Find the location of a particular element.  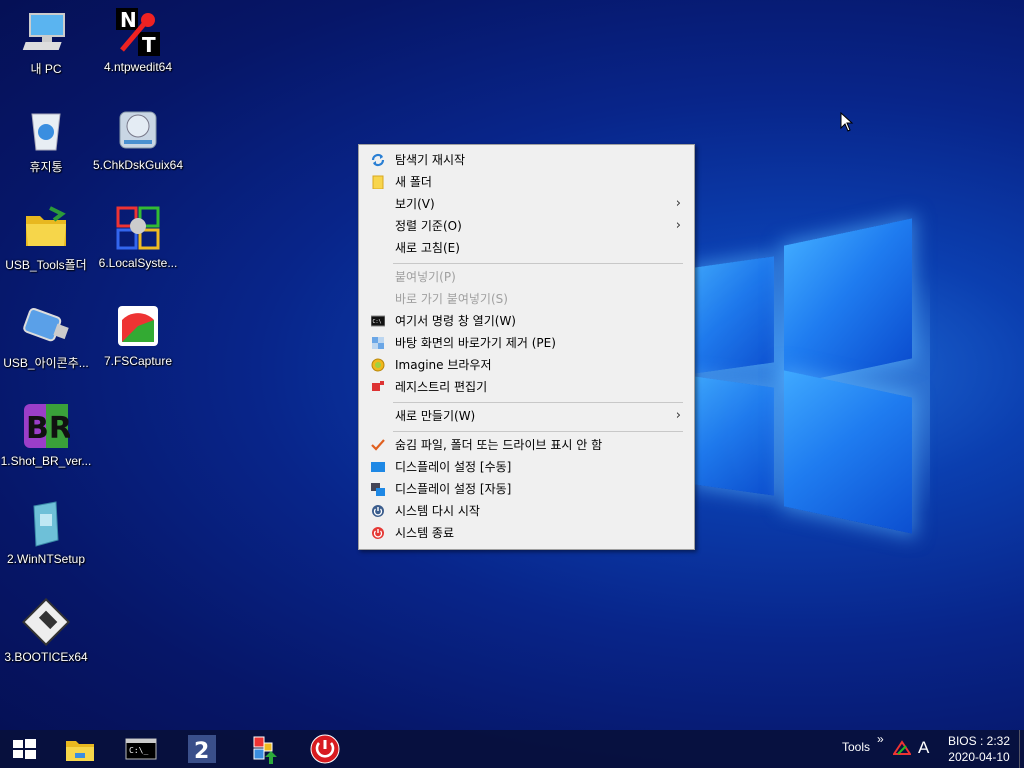

menu-item-label: Imagine 브라우저 is located at coordinates (443, 365).